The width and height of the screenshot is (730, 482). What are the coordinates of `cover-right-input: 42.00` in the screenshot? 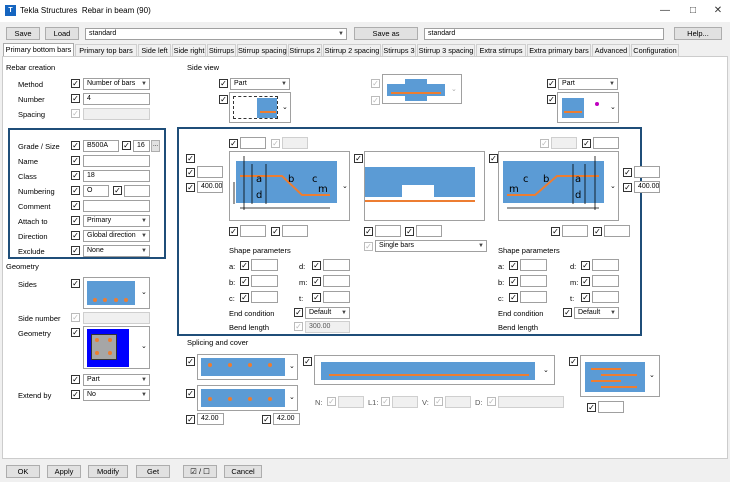 It's located at (286, 419).